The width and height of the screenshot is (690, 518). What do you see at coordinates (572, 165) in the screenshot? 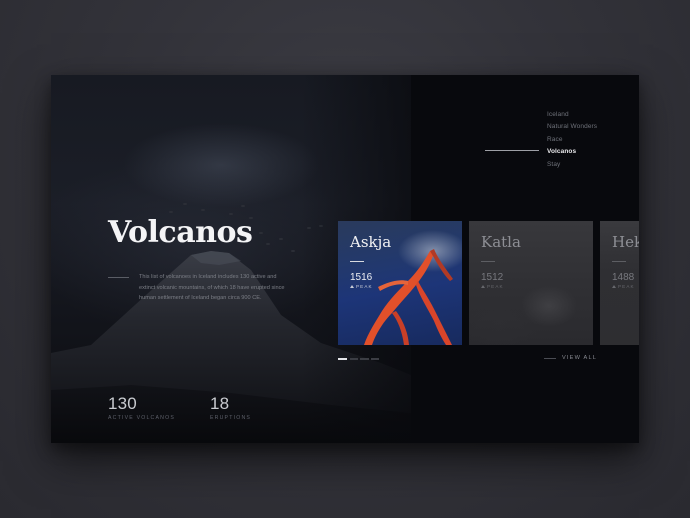
I see `nav-item-stay: Stay` at bounding box center [572, 165].